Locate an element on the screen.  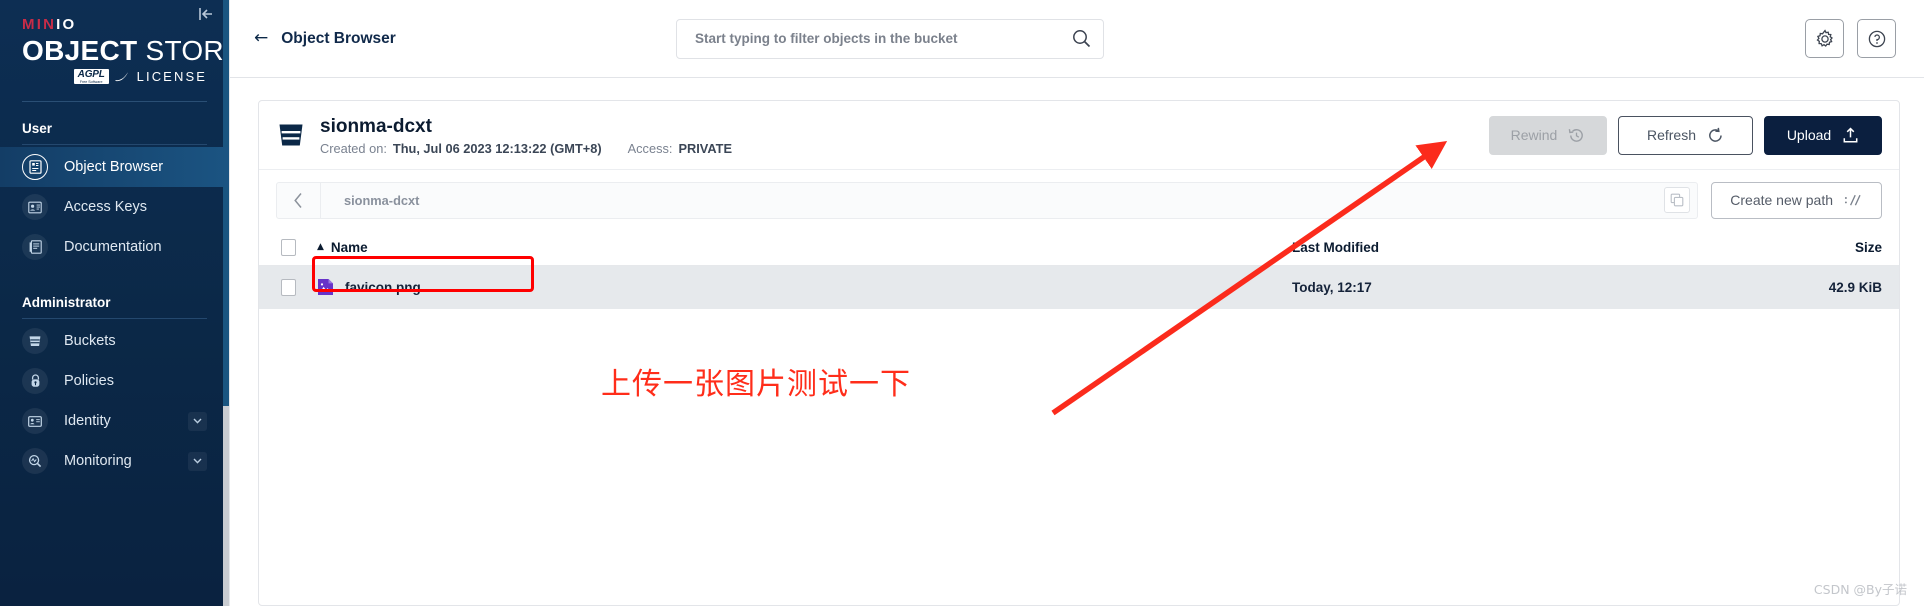
identity-icon is located at coordinates (35, 421).